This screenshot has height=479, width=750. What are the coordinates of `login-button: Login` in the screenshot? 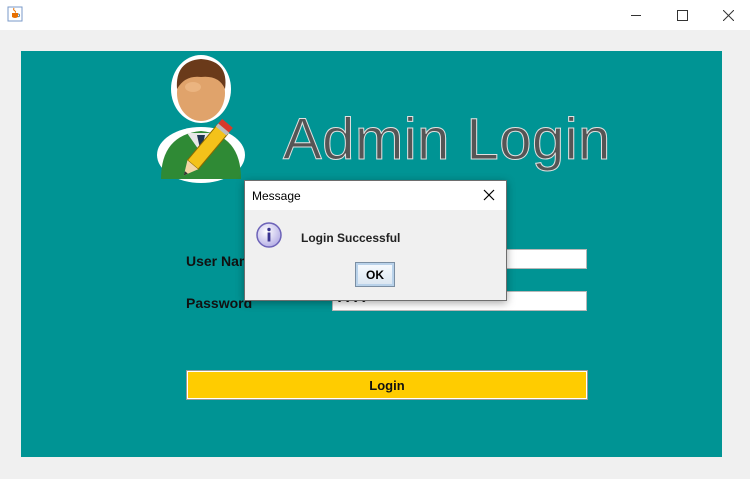 It's located at (387, 385).